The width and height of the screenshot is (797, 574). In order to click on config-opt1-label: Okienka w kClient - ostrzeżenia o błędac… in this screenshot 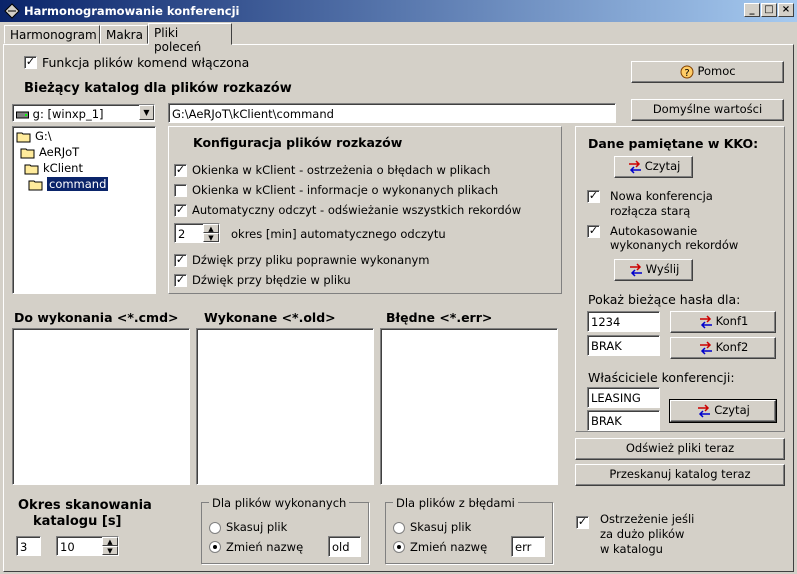, I will do `click(341, 170)`.